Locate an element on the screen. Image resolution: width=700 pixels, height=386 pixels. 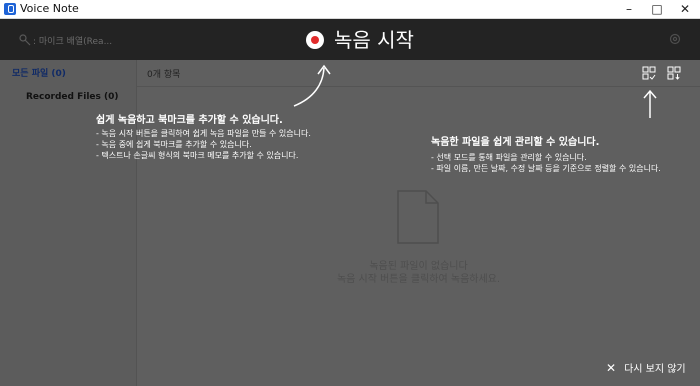
minimize-button: – is located at coordinates (629, 9).